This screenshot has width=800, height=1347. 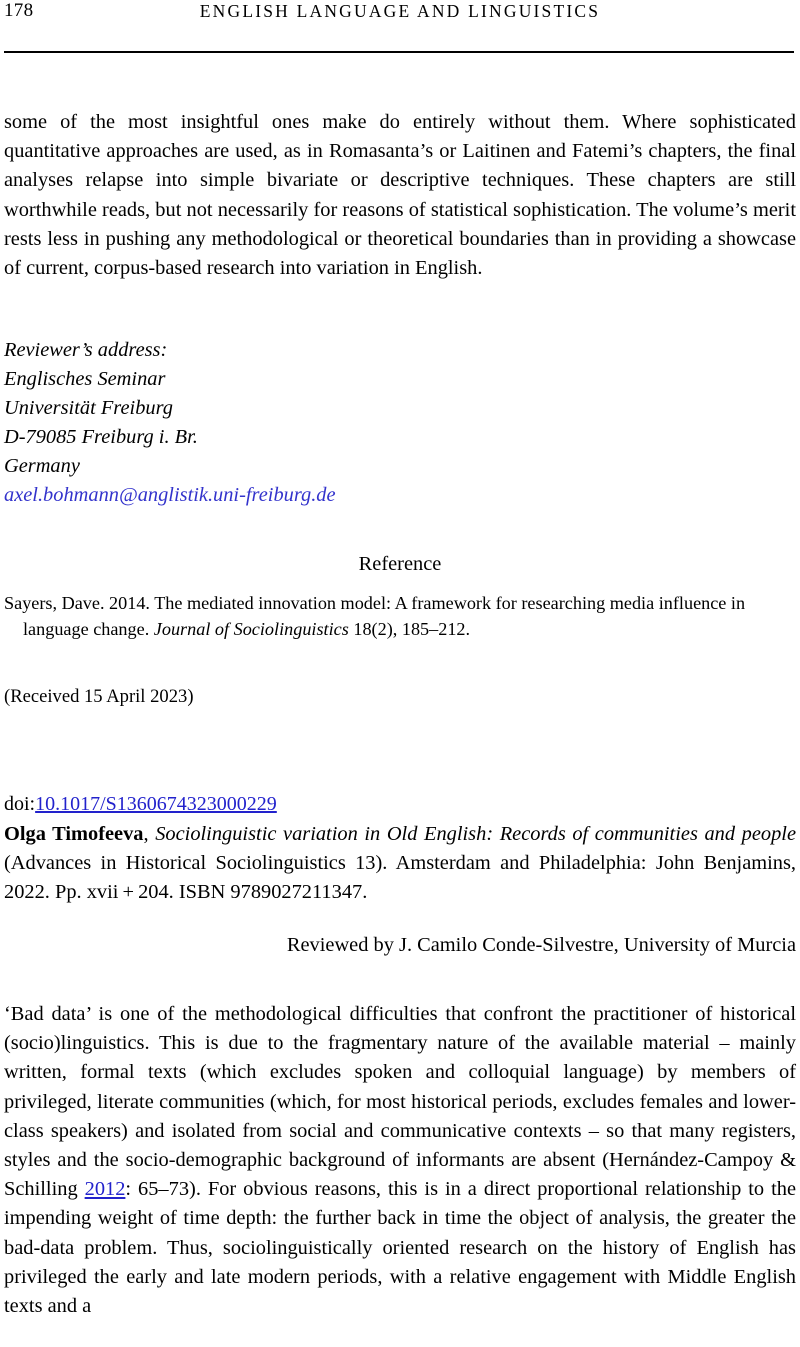 I want to click on reviewer-address-country: Germany, so click(x=42, y=466).